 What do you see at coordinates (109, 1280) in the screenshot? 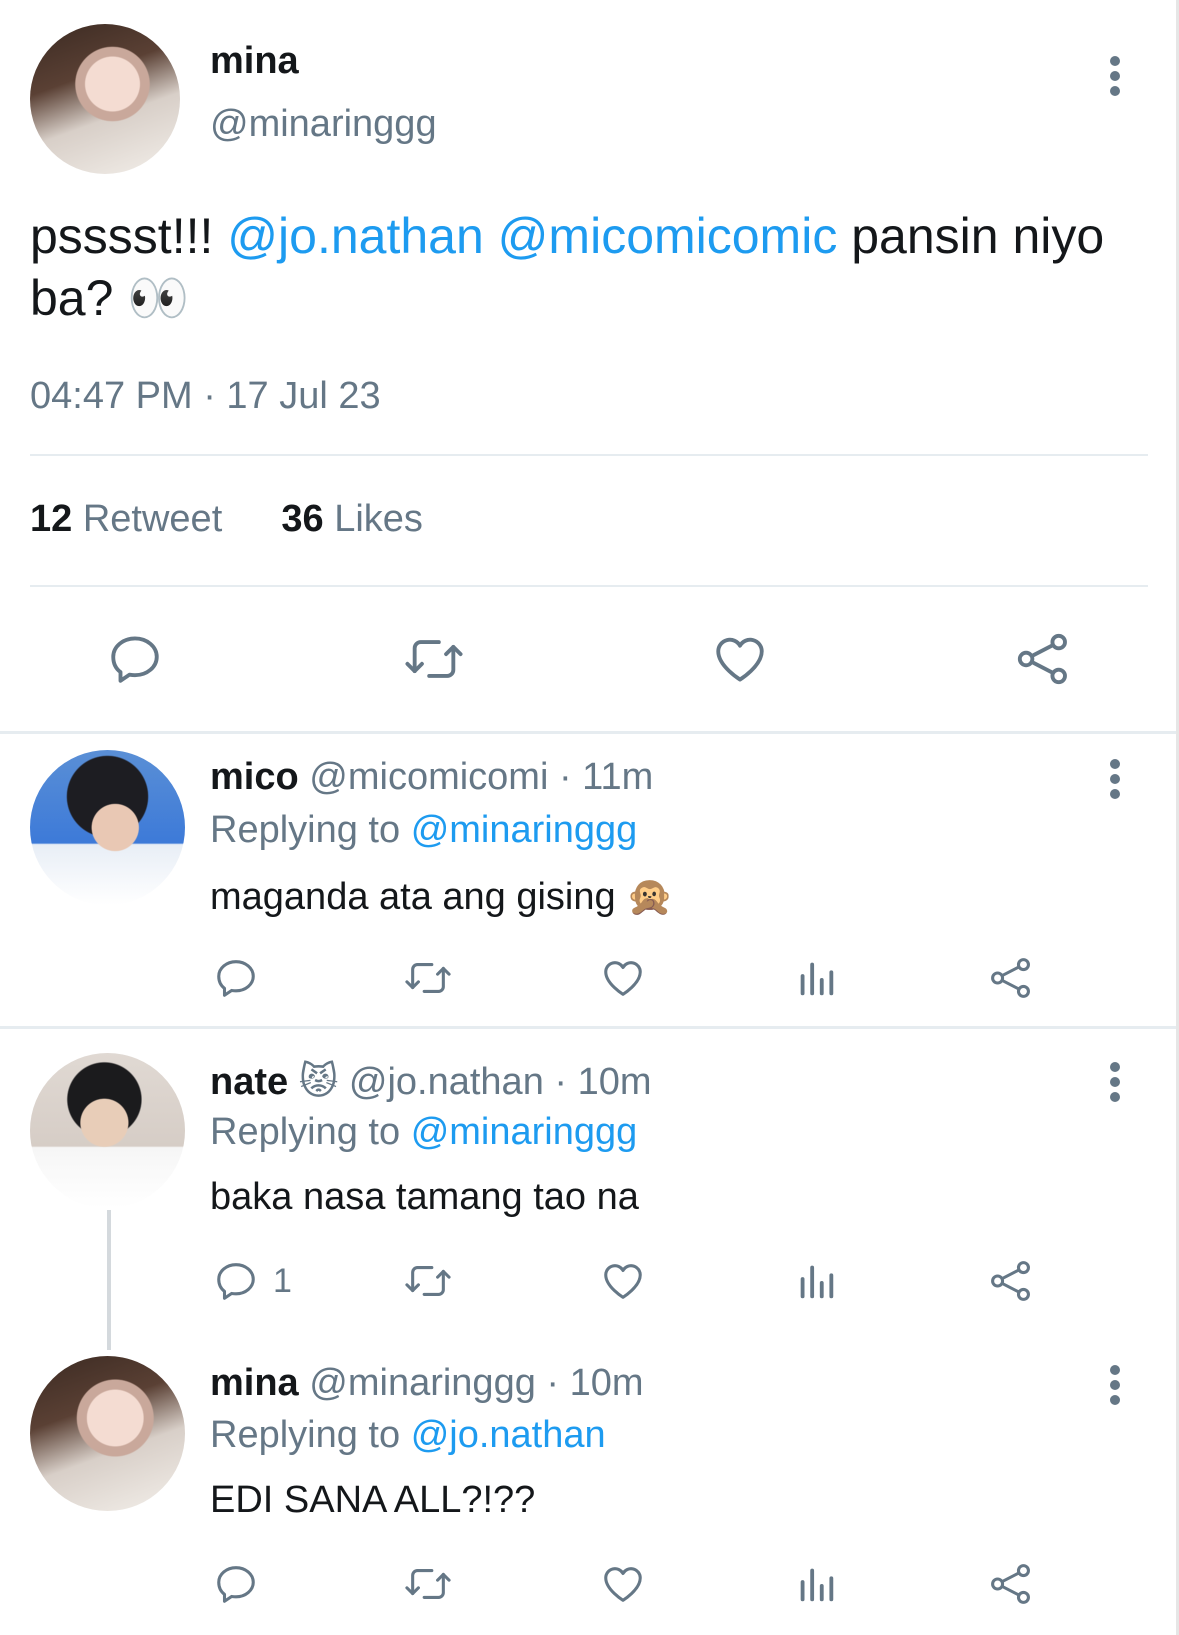
I see `thread-line` at bounding box center [109, 1280].